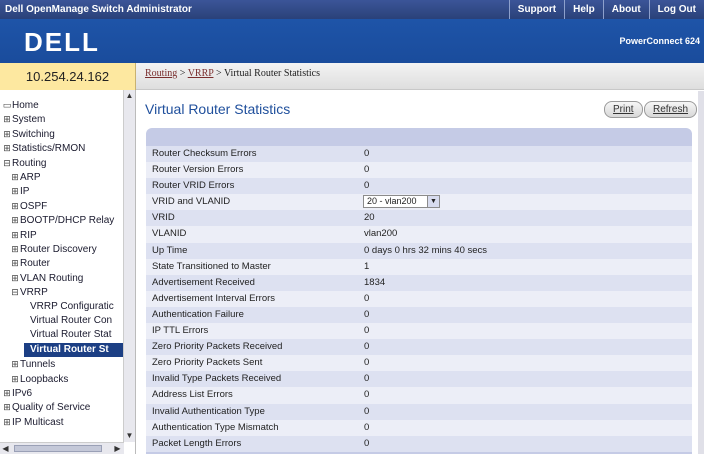 This screenshot has height=454, width=704. I want to click on vrid-vlanid-select: 20 - vlan200 ▼, so click(401, 202).